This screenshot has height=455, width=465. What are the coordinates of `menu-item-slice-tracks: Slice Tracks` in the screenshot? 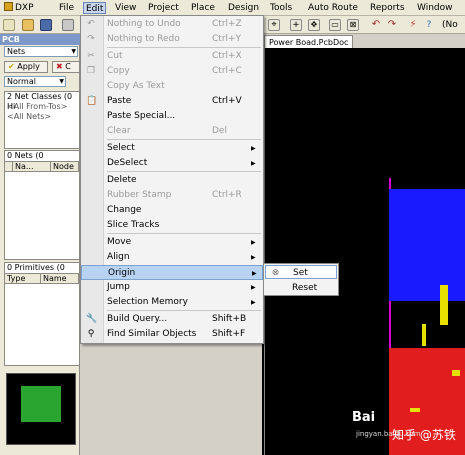 It's located at (172, 225).